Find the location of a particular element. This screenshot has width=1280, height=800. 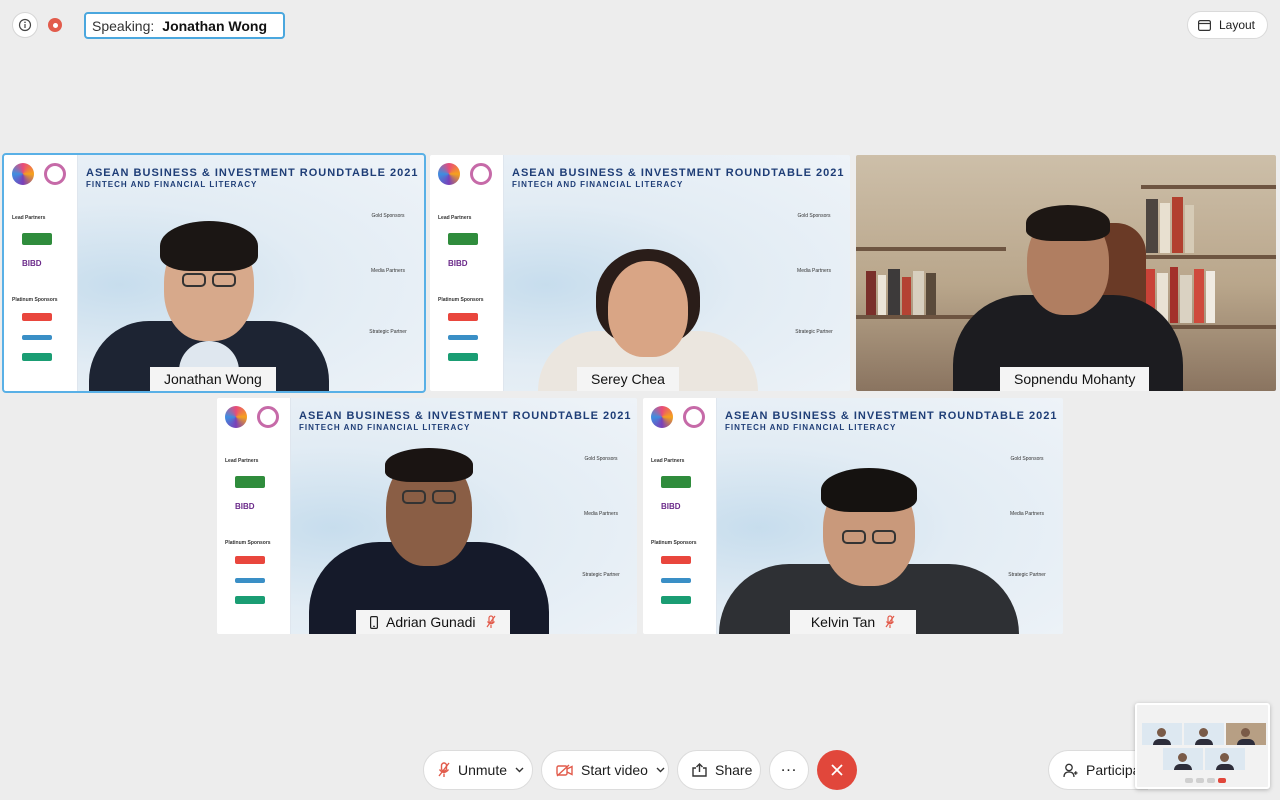

recording-icon is located at coordinates (55, 25).